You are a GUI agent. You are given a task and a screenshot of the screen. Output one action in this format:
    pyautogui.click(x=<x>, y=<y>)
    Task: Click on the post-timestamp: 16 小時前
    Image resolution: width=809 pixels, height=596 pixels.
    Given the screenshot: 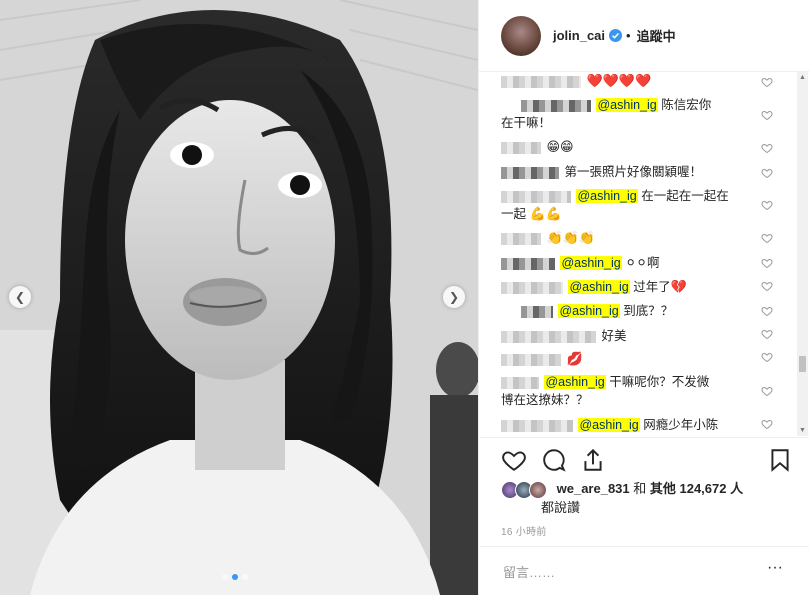 What is the action you would take?
    pyautogui.click(x=524, y=530)
    